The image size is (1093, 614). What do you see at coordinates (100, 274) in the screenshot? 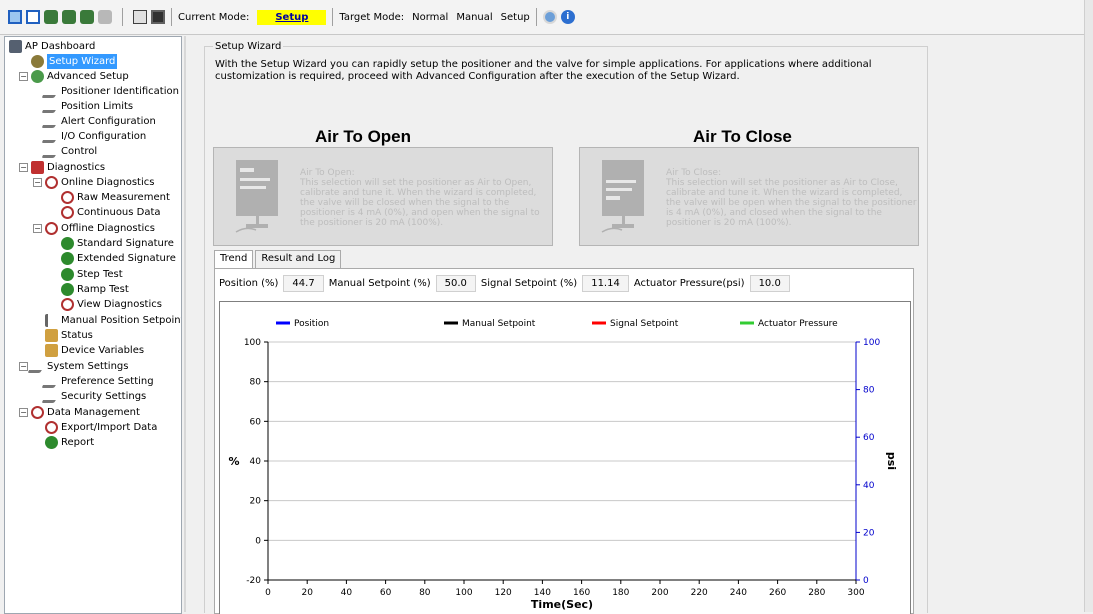
I see `tree-item-label: Step Test` at bounding box center [100, 274].